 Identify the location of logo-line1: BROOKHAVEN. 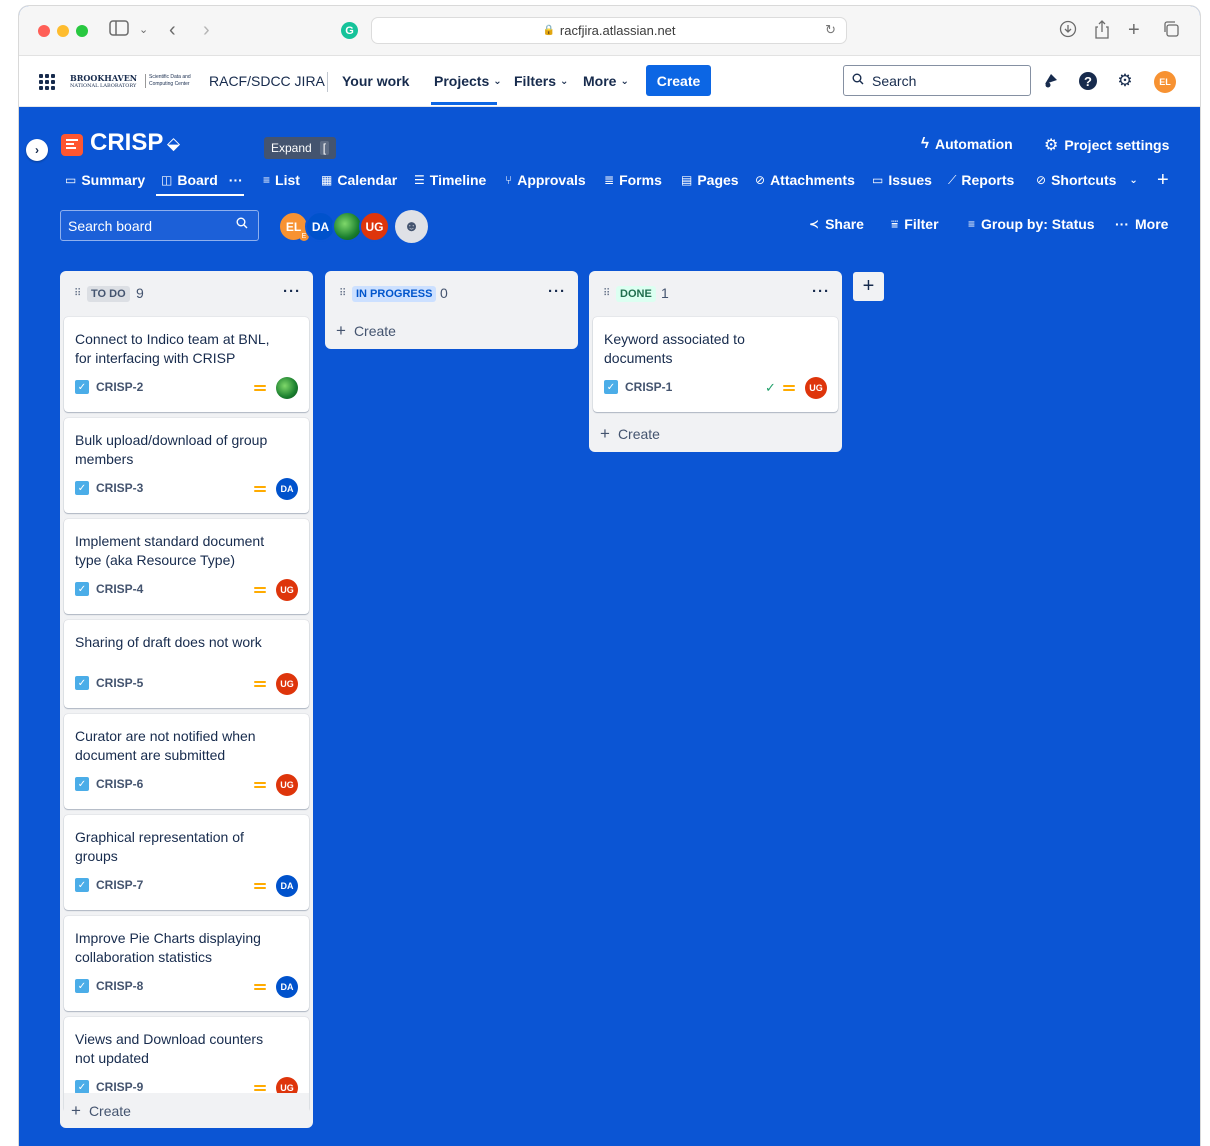
(104, 78).